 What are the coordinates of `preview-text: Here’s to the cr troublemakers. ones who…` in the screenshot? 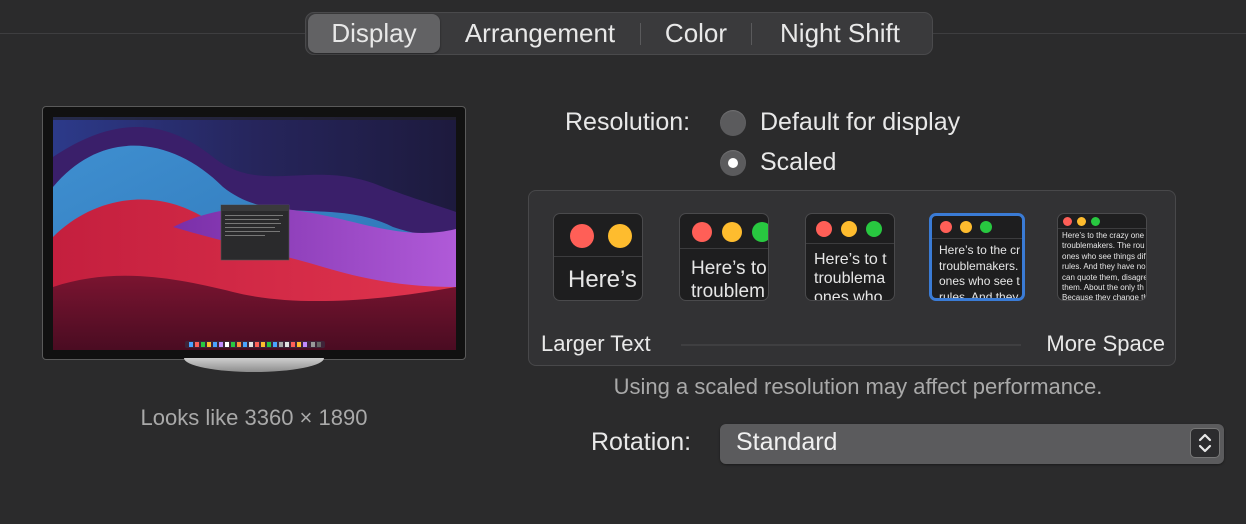 It's located at (980, 272).